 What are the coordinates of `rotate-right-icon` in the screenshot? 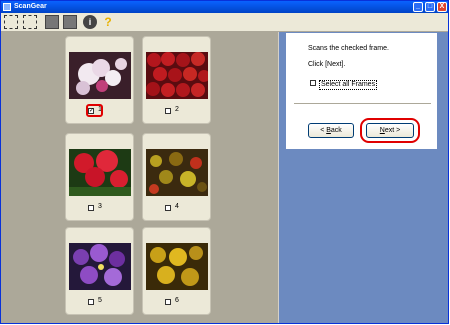 It's located at (70, 22).